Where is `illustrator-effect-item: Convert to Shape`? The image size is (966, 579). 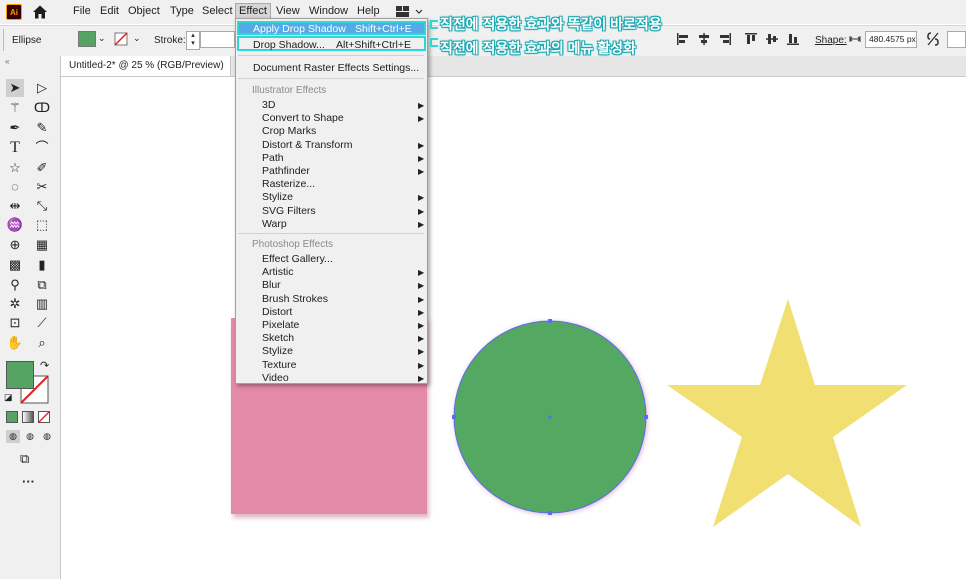
illustrator-effect-item: Convert to Shape is located at coordinates (303, 118).